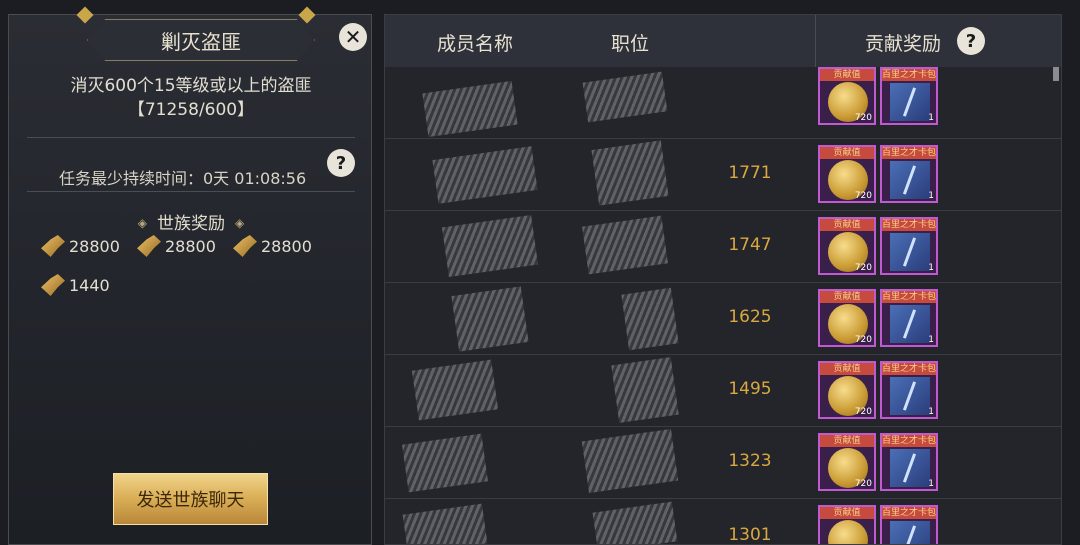 This screenshot has width=1080, height=545. Describe the element at coordinates (750, 389) in the screenshot. I see `contribution-value: 1495` at that location.